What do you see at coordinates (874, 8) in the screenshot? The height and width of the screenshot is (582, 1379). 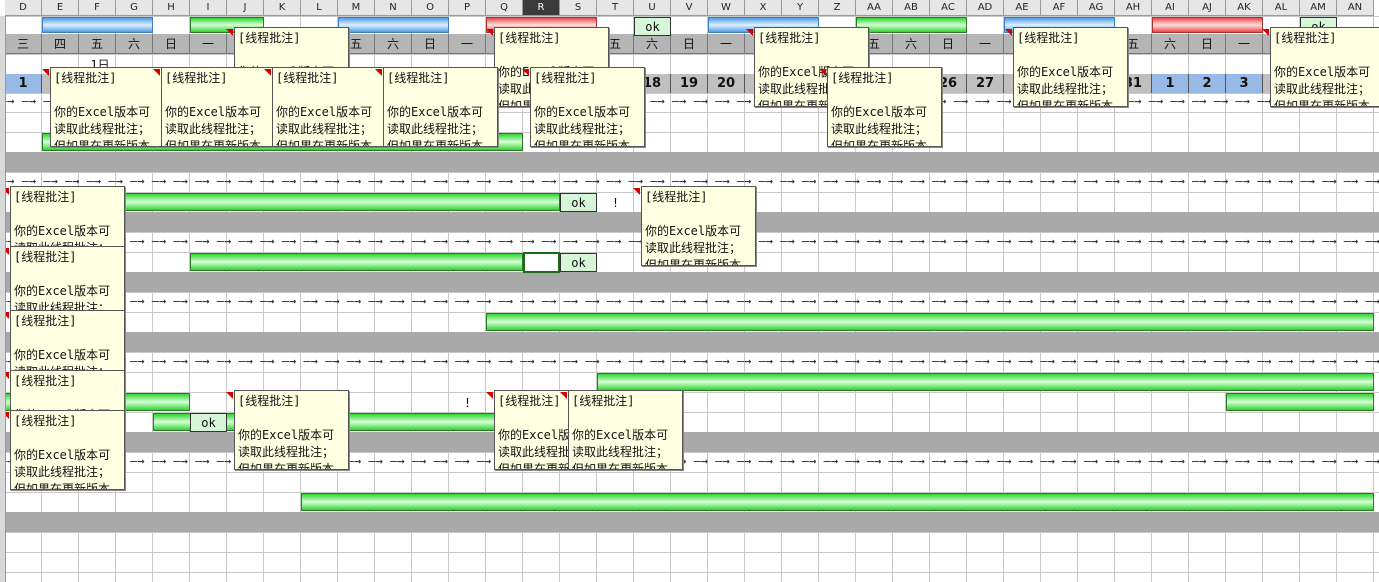 I see `column-header-aa: AA` at bounding box center [874, 8].